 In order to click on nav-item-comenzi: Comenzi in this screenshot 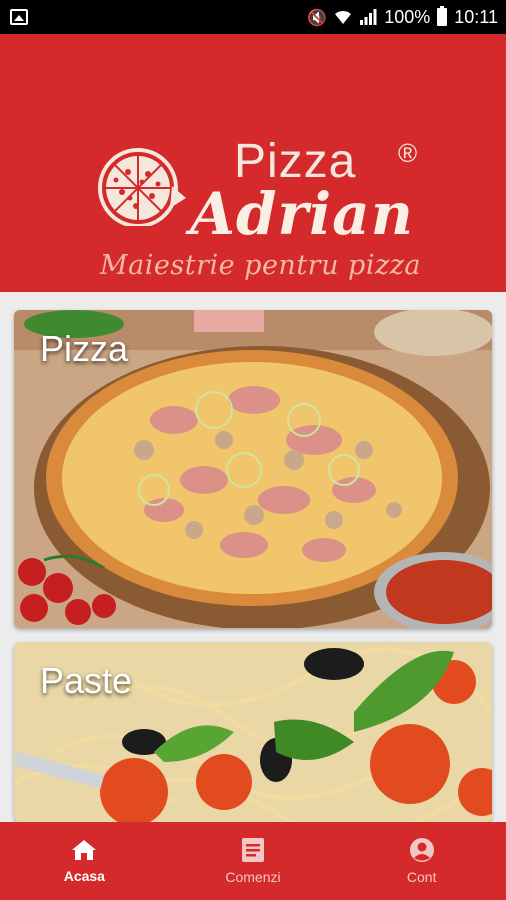, I will do `click(253, 861)`.